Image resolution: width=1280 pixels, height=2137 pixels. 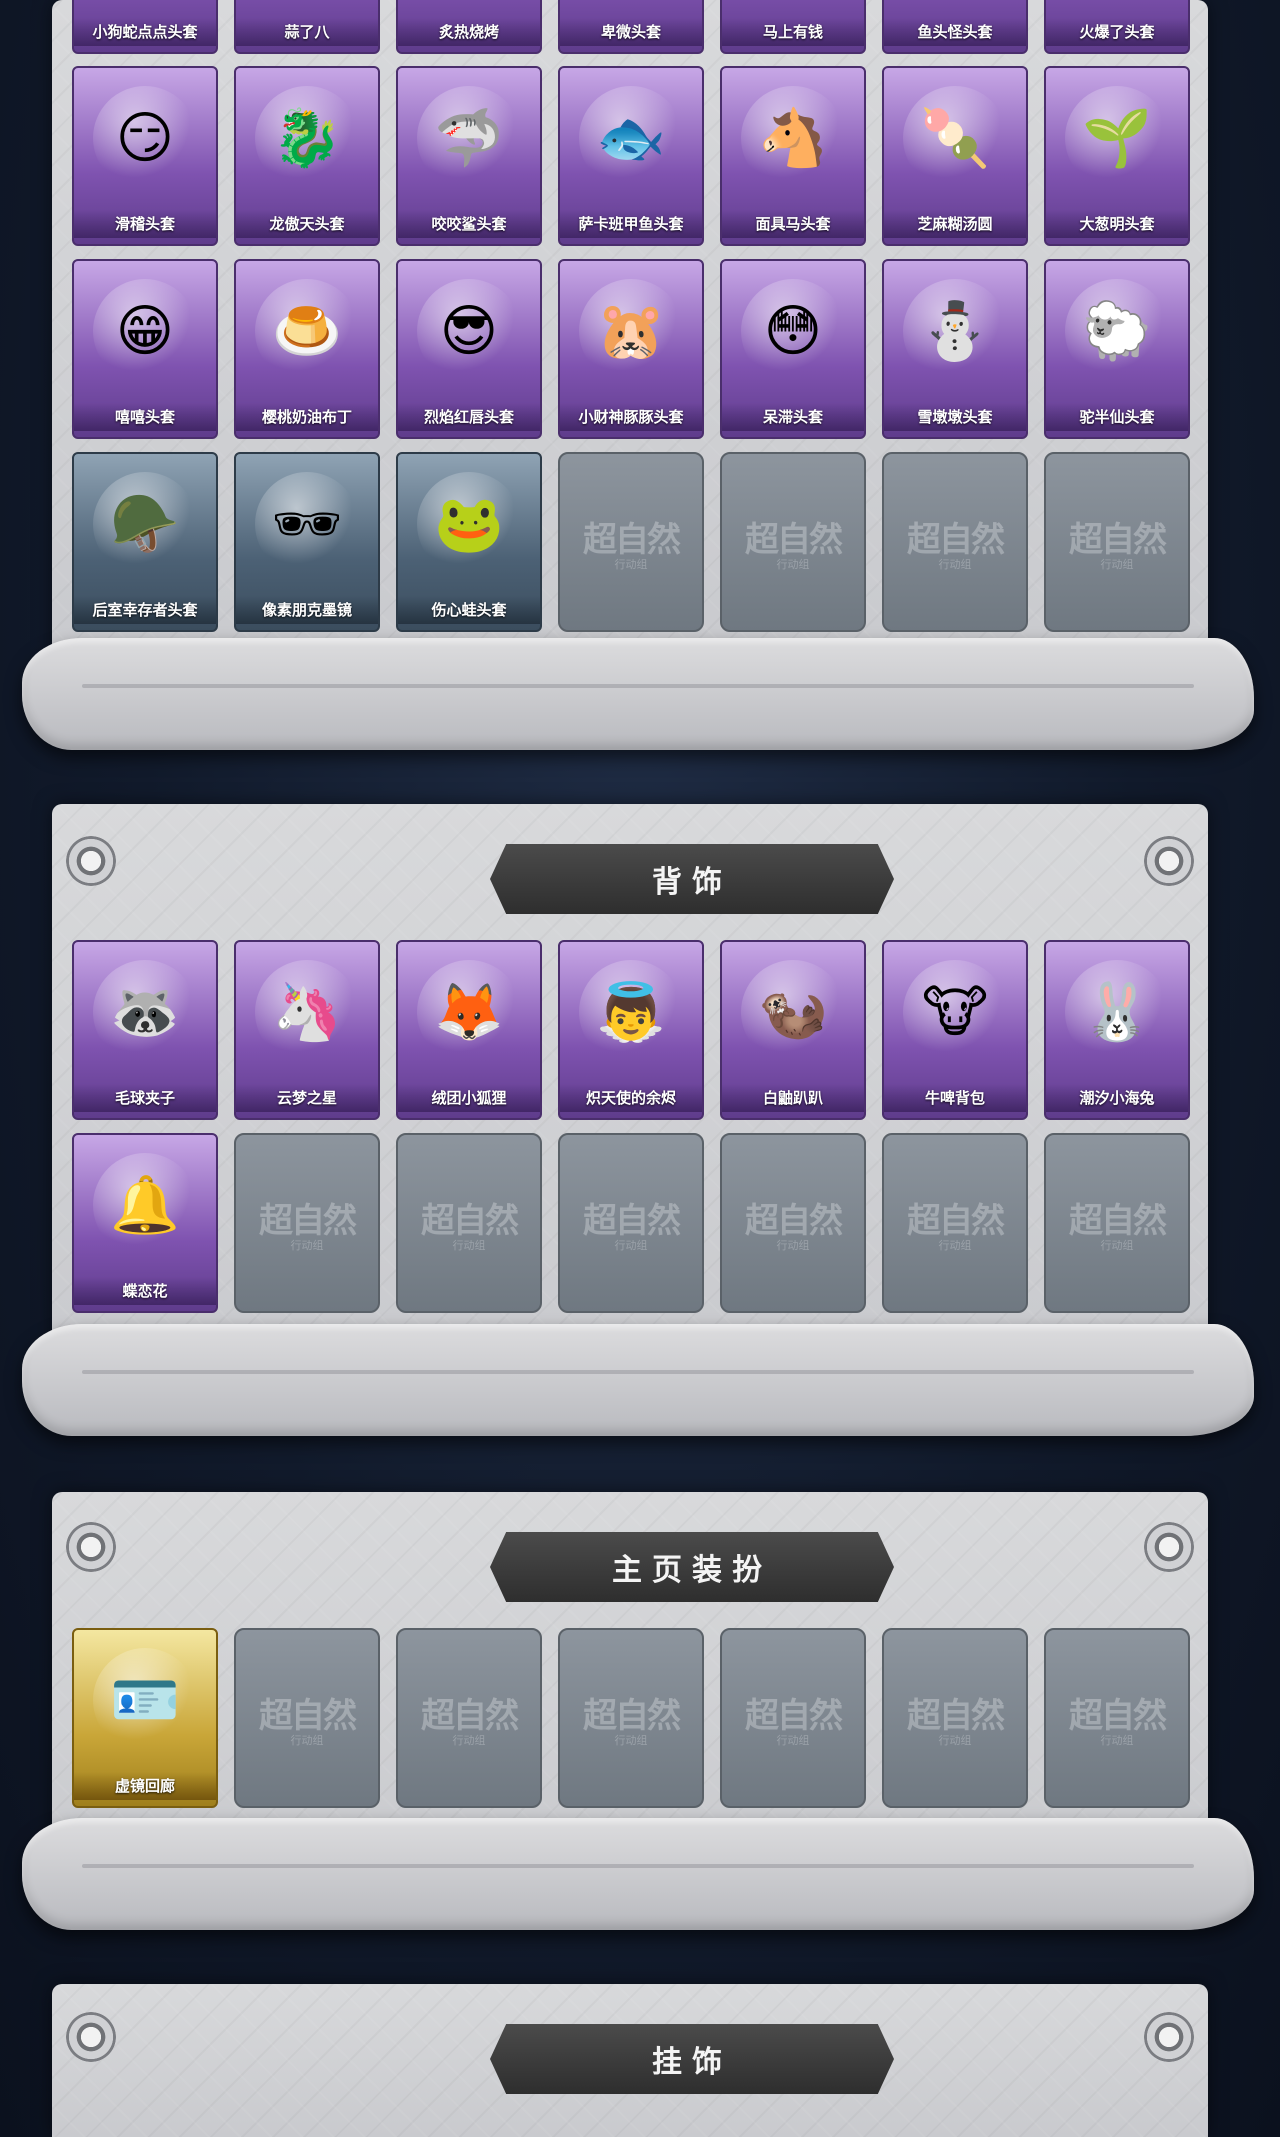 I want to click on item-label: 小狗蛇点点头套, so click(x=145, y=32).